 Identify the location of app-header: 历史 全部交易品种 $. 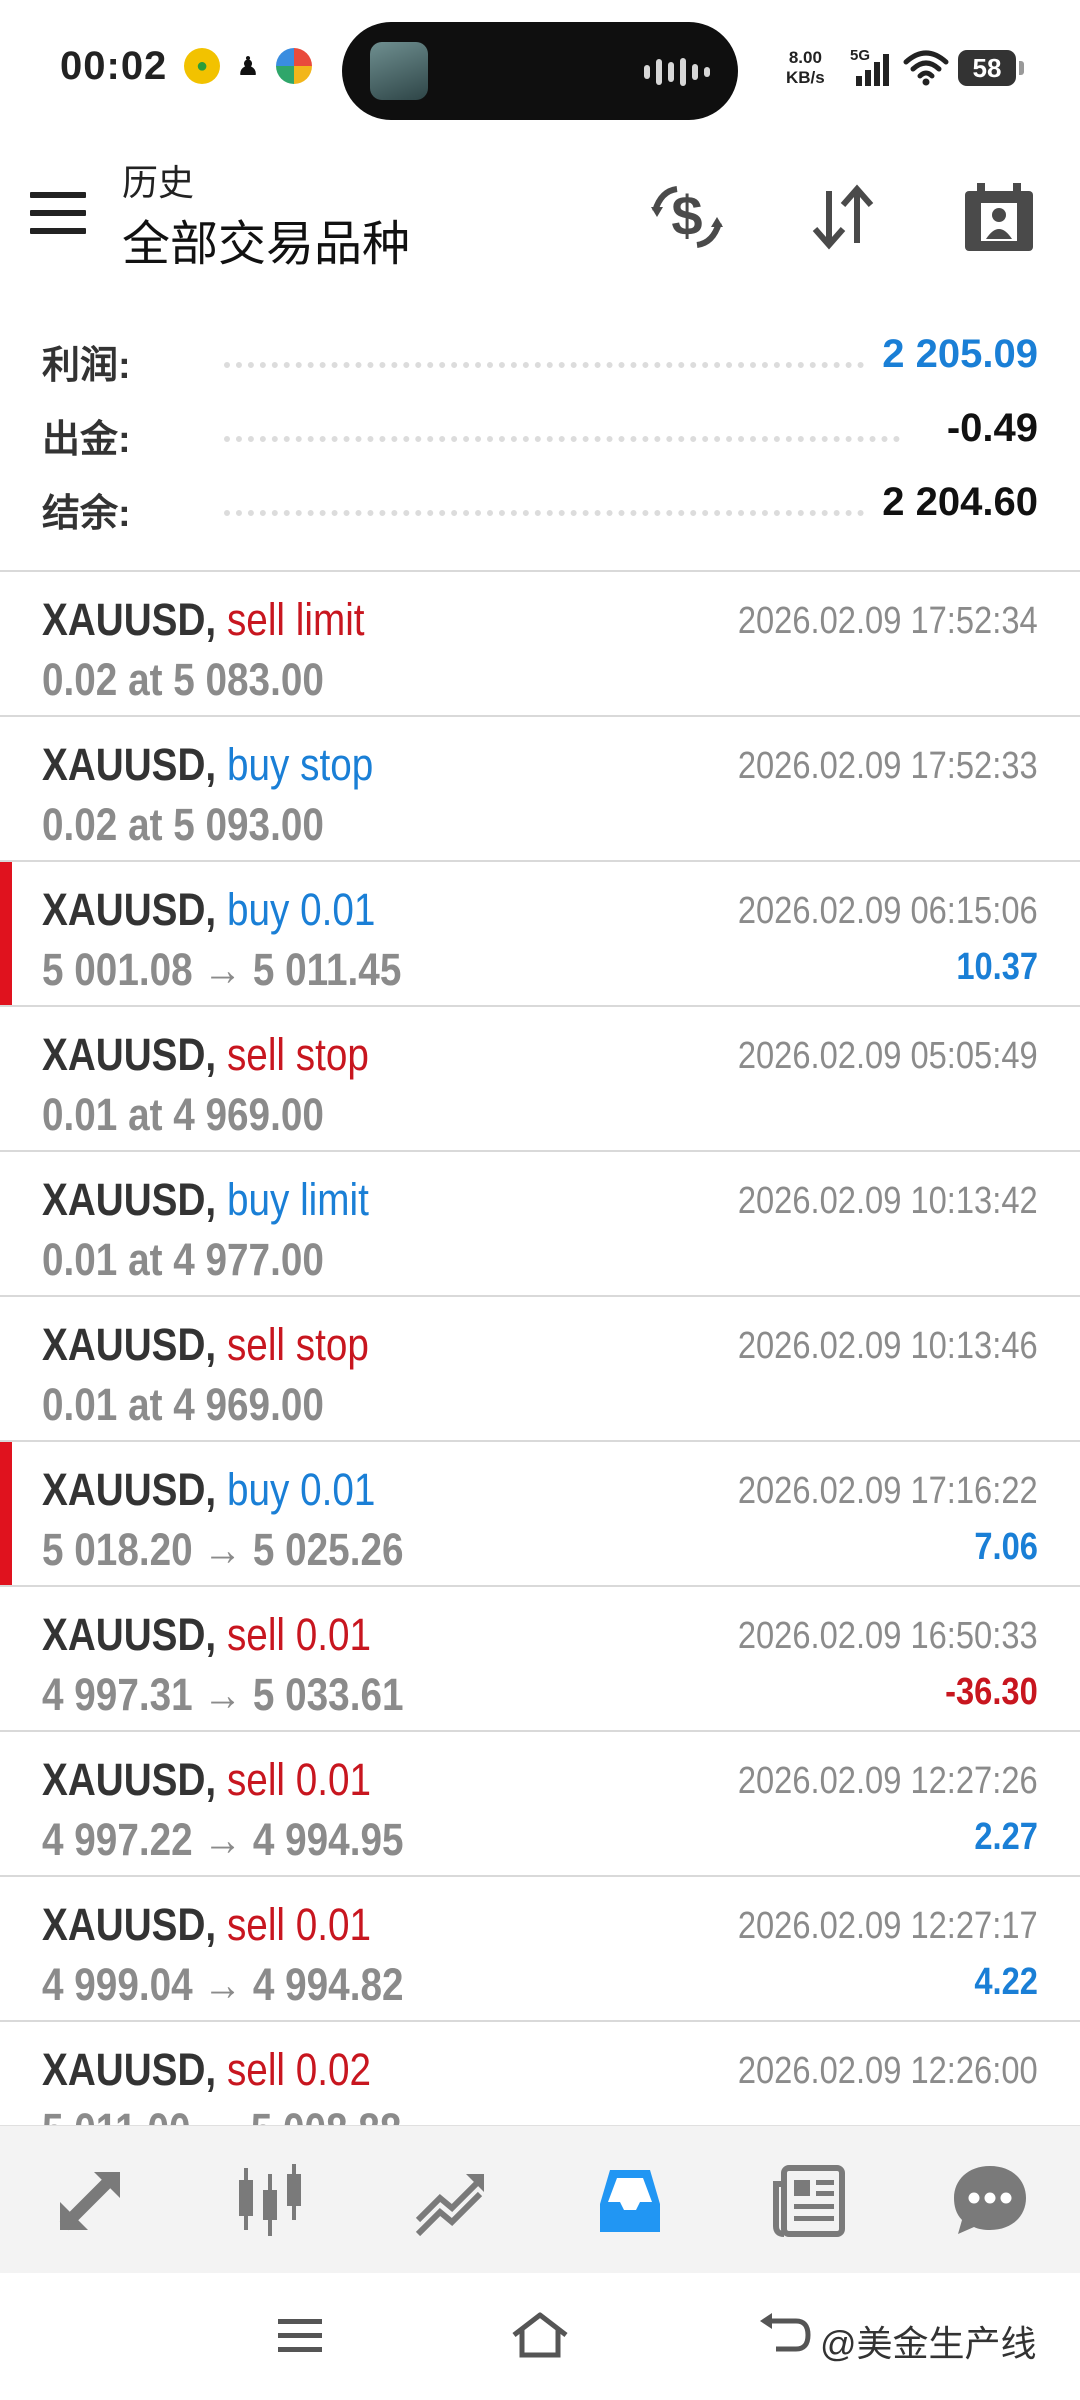
(540, 220).